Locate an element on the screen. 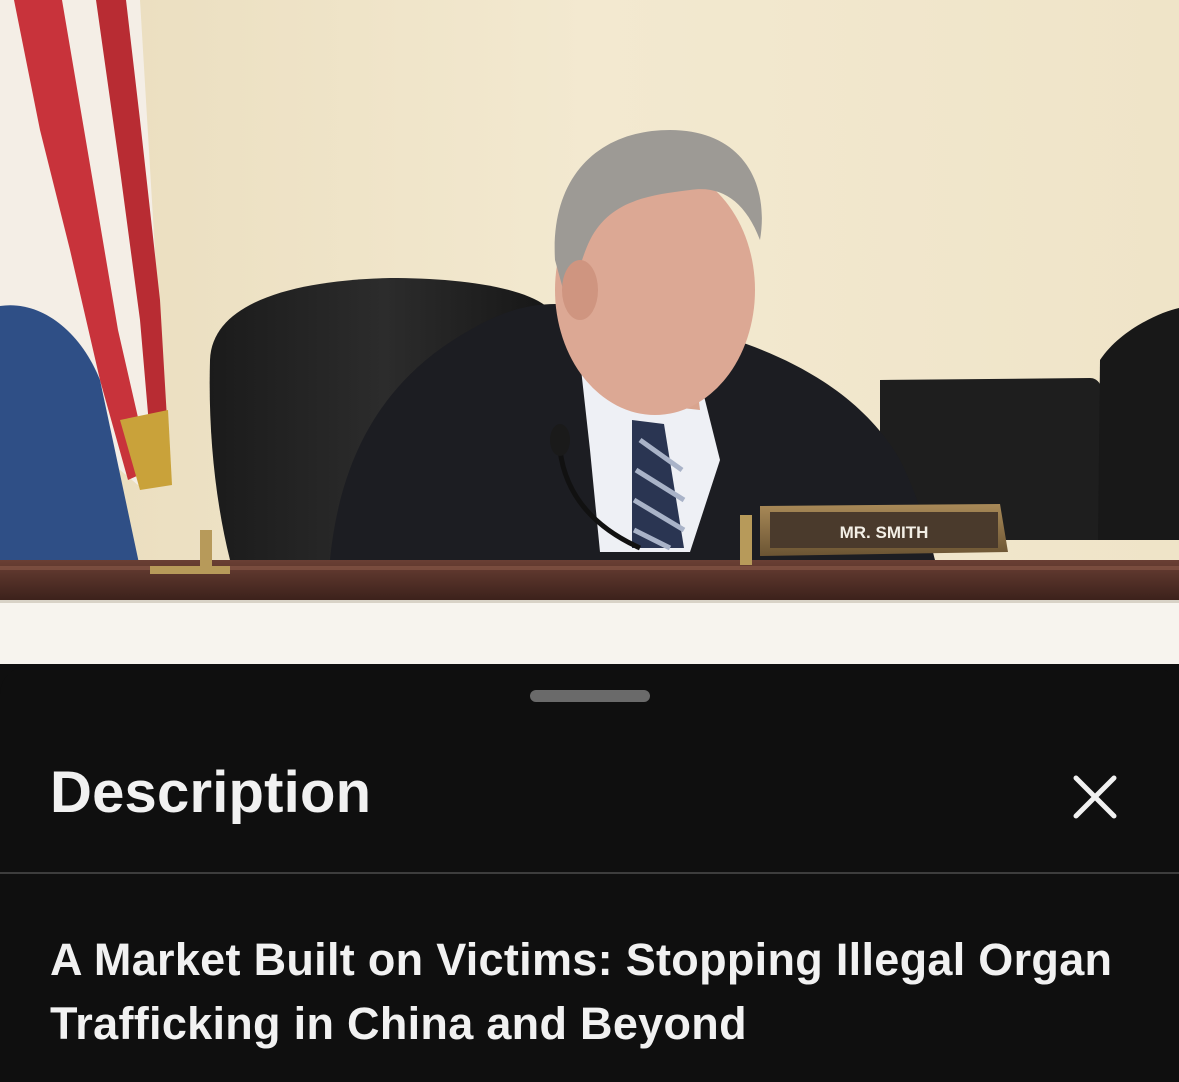 This screenshot has height=1082, width=1179. close-icon is located at coordinates (1095, 797).